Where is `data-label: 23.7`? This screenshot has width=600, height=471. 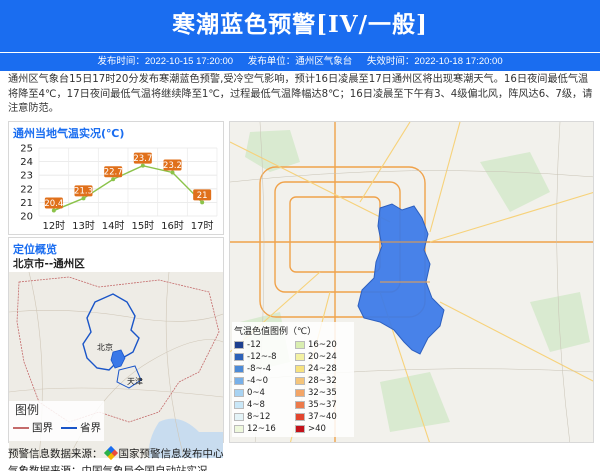 data-label: 23.7 is located at coordinates (142, 159).